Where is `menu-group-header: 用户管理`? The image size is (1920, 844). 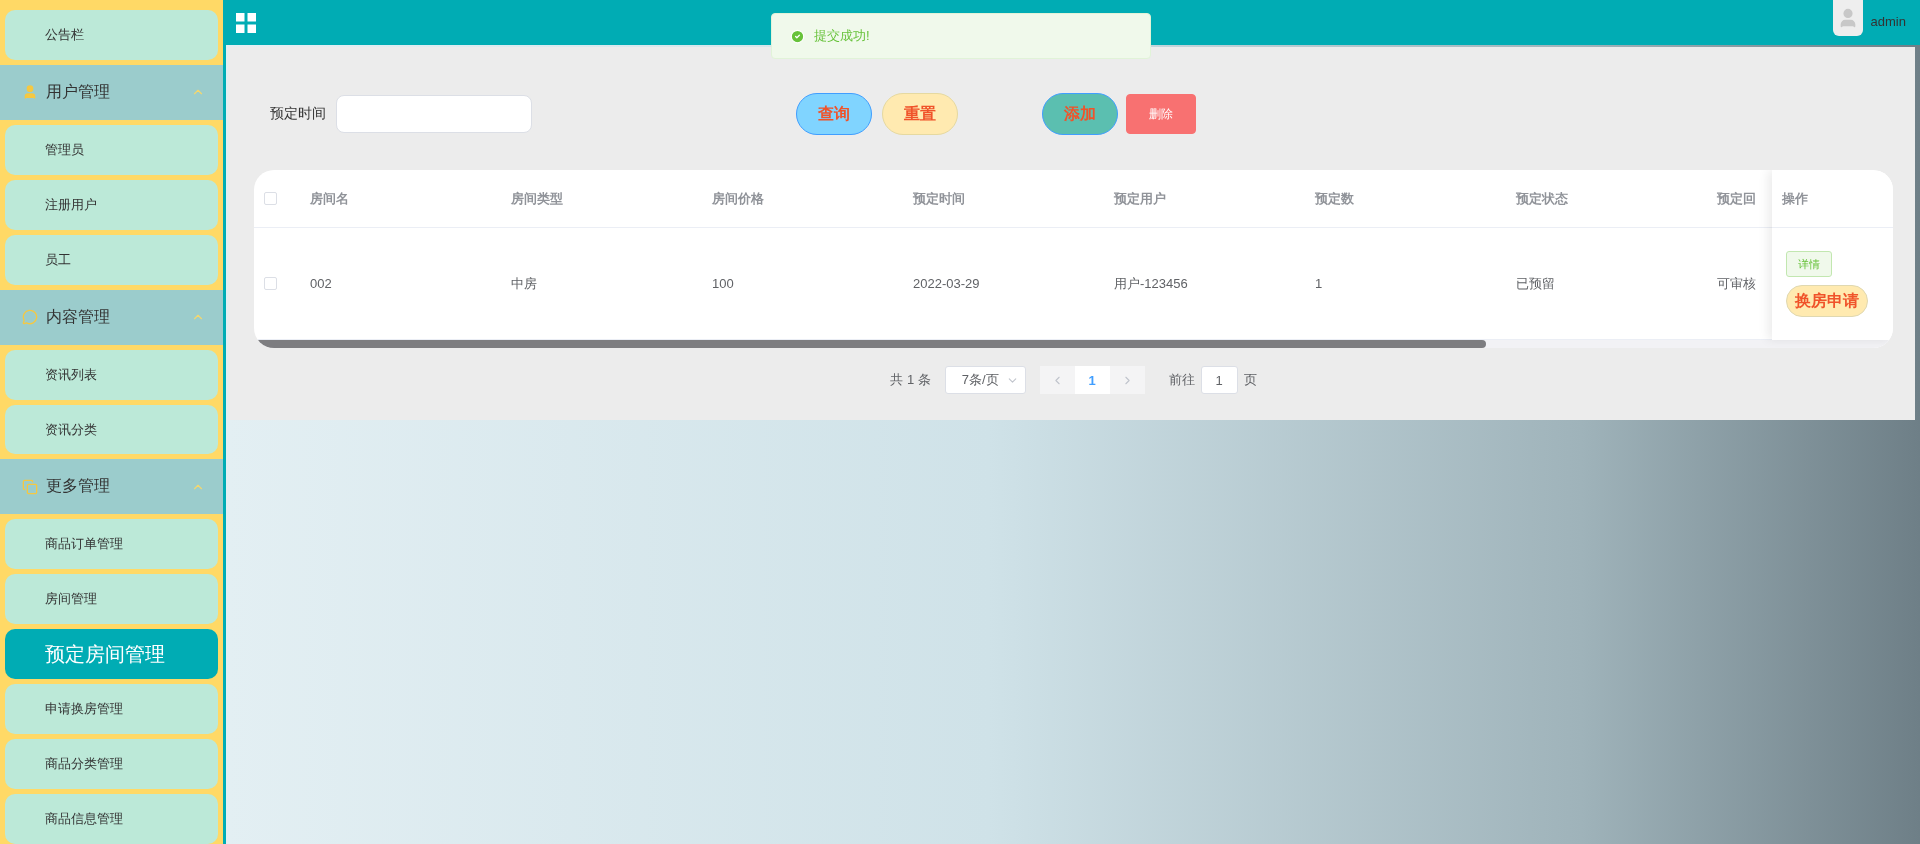
menu-group-header: 用户管理 is located at coordinates (111, 92).